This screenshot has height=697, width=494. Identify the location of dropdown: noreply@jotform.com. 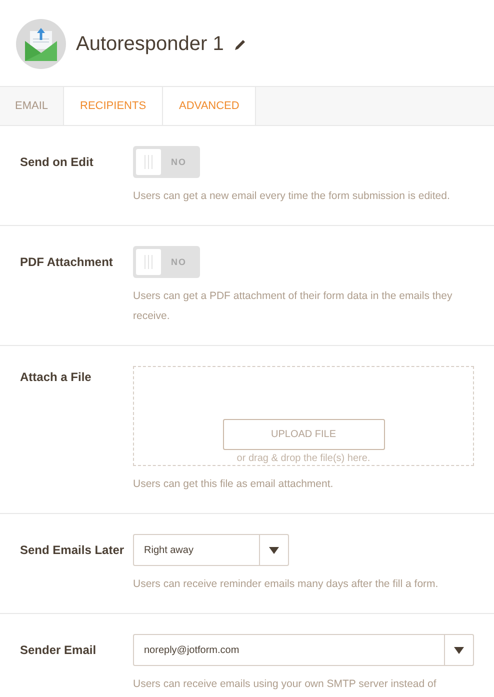
(303, 650).